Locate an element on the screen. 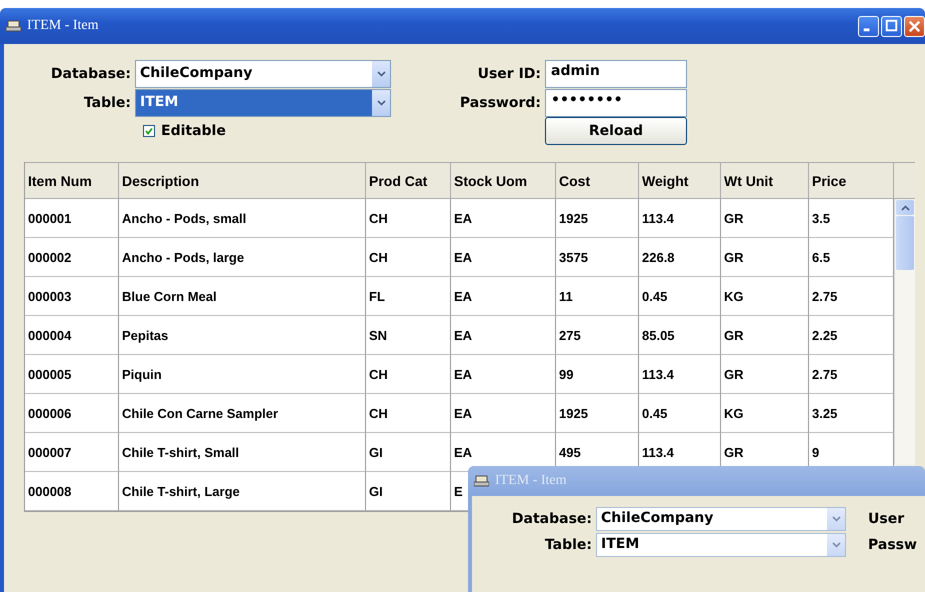  field-label: Password: is located at coordinates (499, 102).